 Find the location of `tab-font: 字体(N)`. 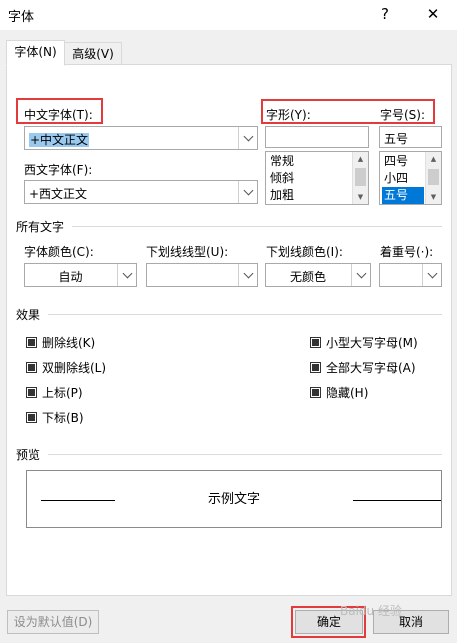

tab-font: 字体(N) is located at coordinates (35, 53).